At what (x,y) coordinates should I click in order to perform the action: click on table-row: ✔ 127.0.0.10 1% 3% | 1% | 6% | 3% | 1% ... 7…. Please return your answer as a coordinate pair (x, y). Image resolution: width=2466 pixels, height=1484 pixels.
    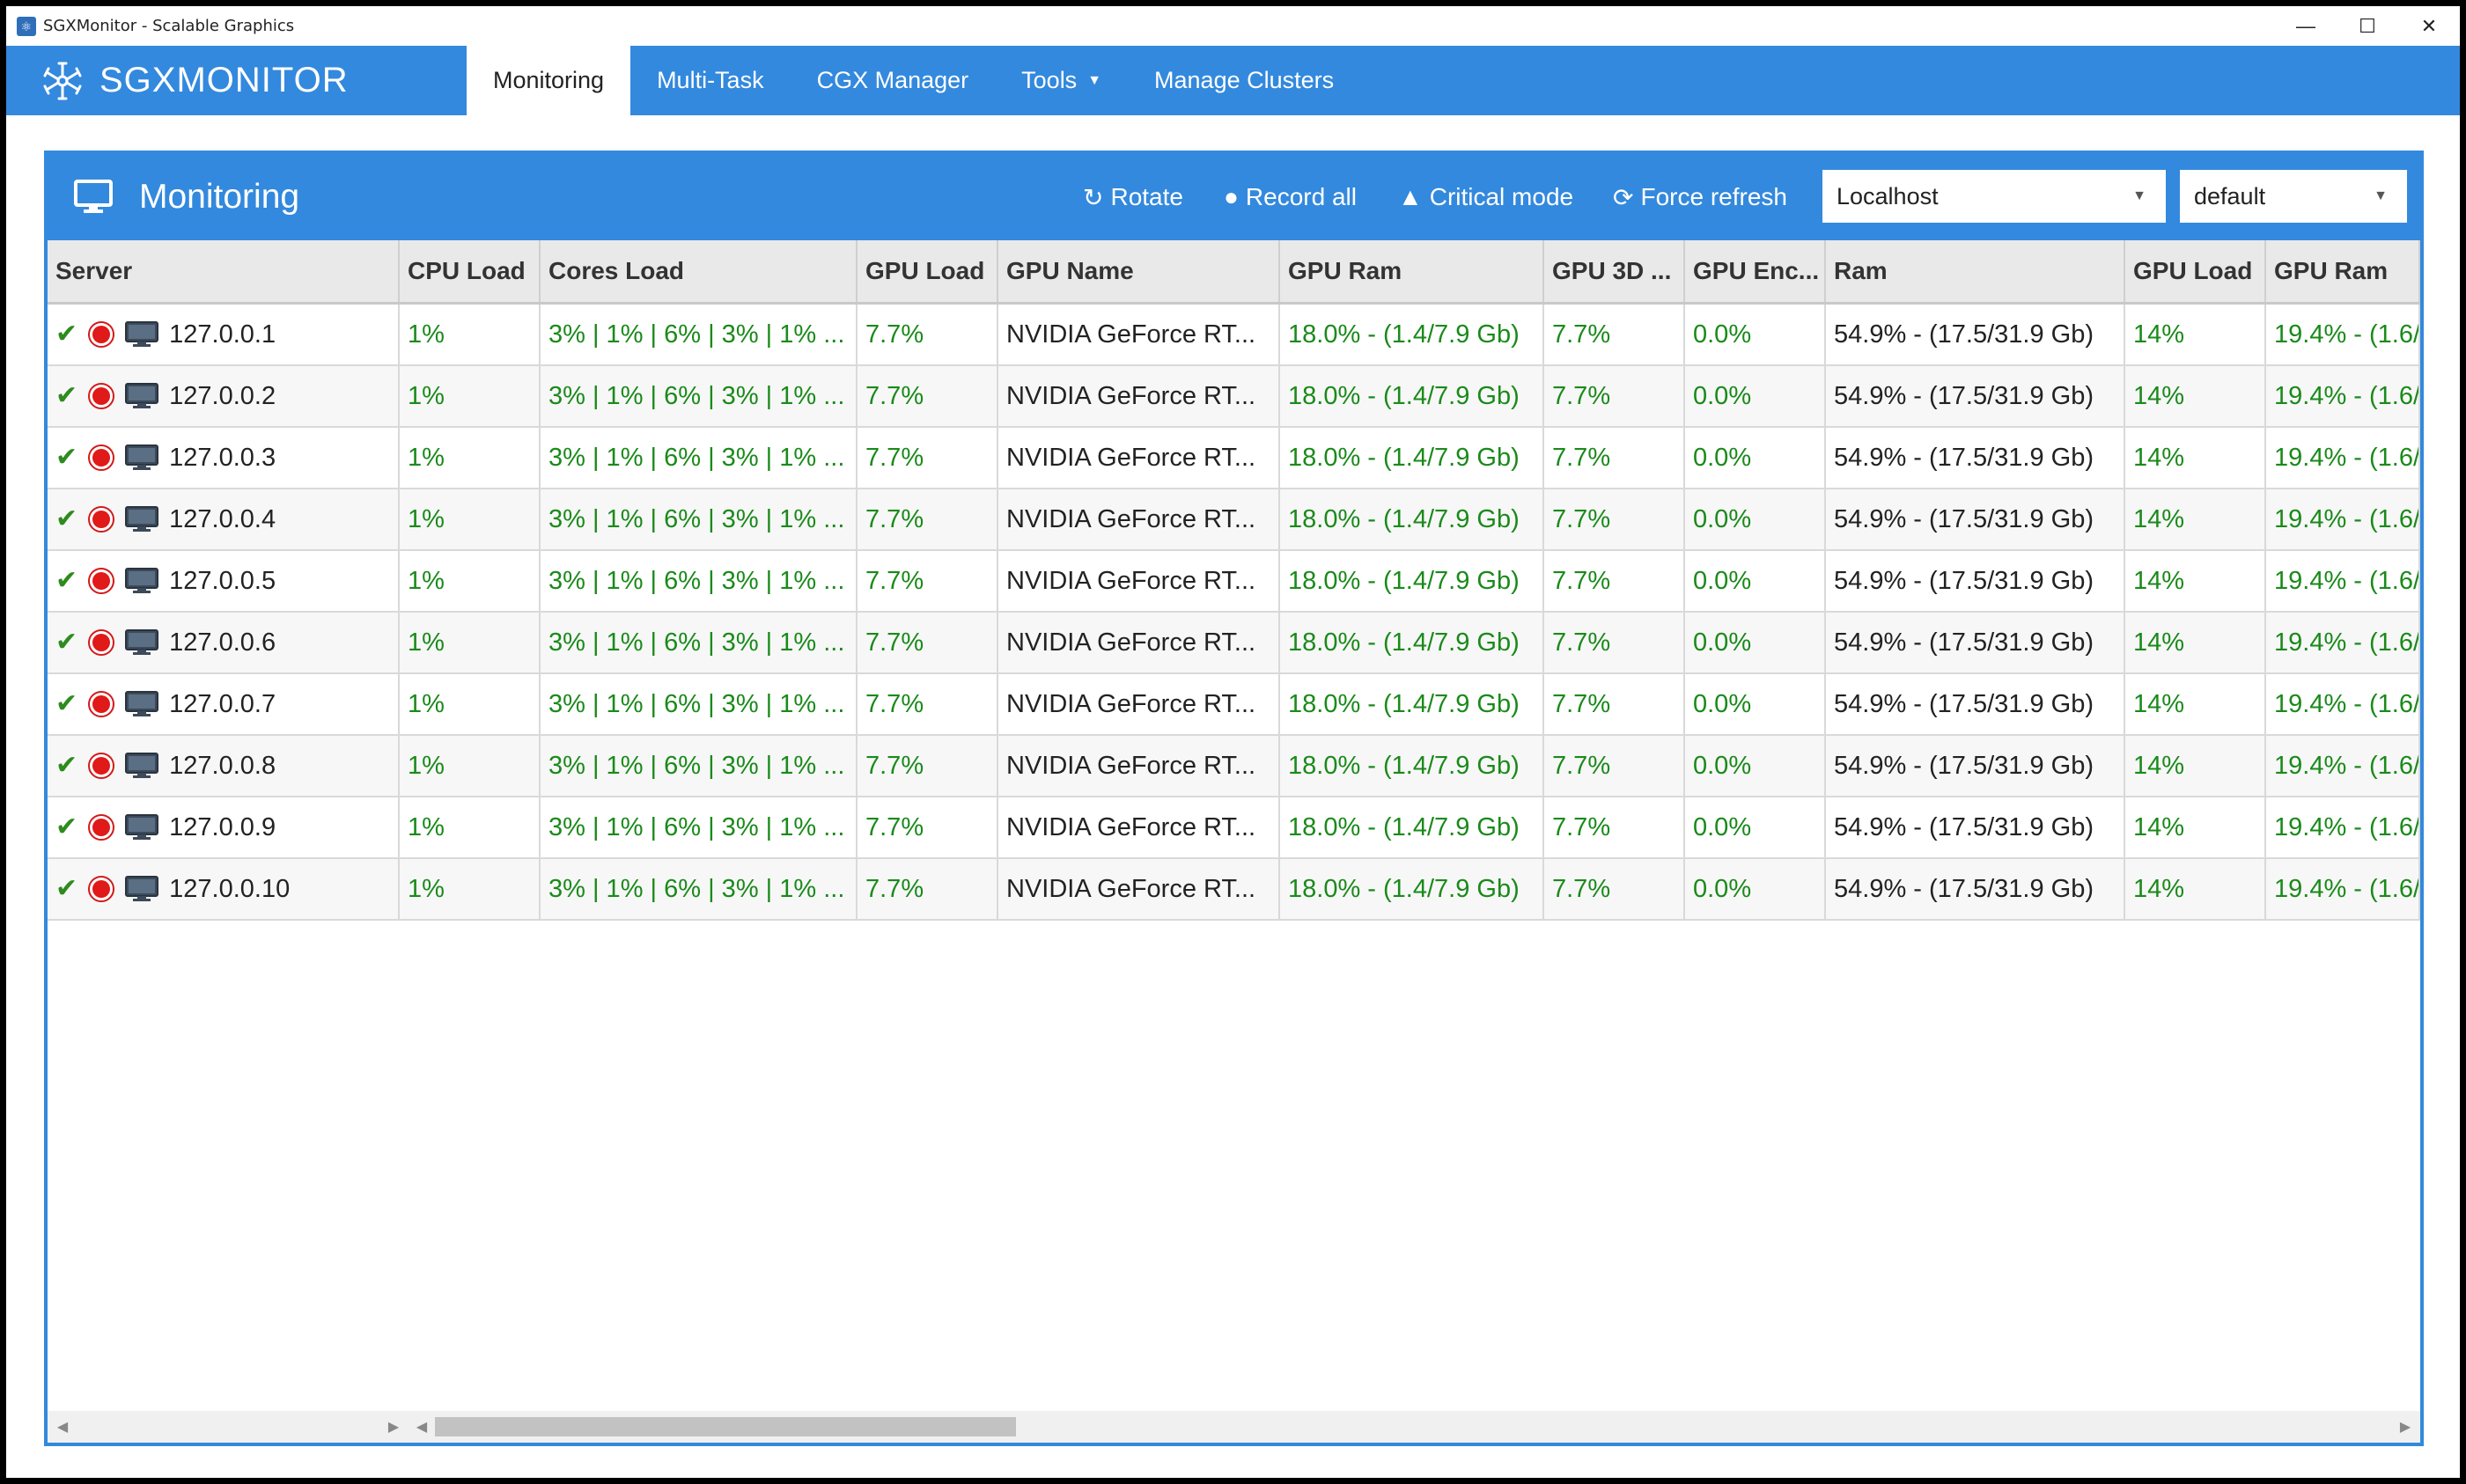
    Looking at the image, I should click on (1234, 890).